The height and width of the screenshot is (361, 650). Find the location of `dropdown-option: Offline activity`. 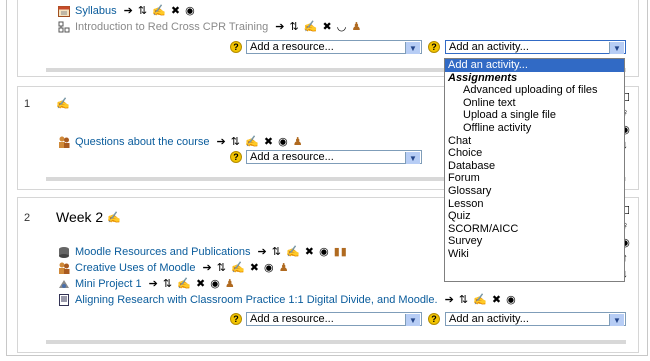

dropdown-option: Offline activity is located at coordinates (534, 128).